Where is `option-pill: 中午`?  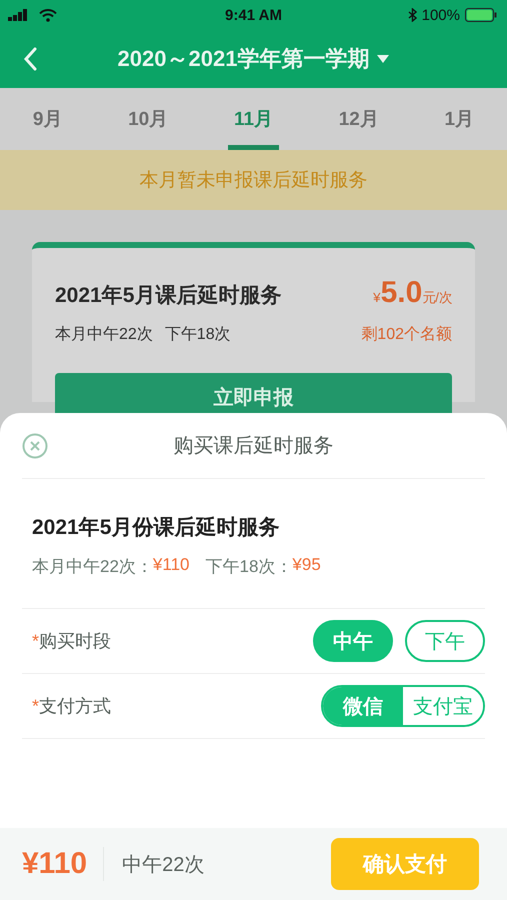 option-pill: 中午 is located at coordinates (353, 641).